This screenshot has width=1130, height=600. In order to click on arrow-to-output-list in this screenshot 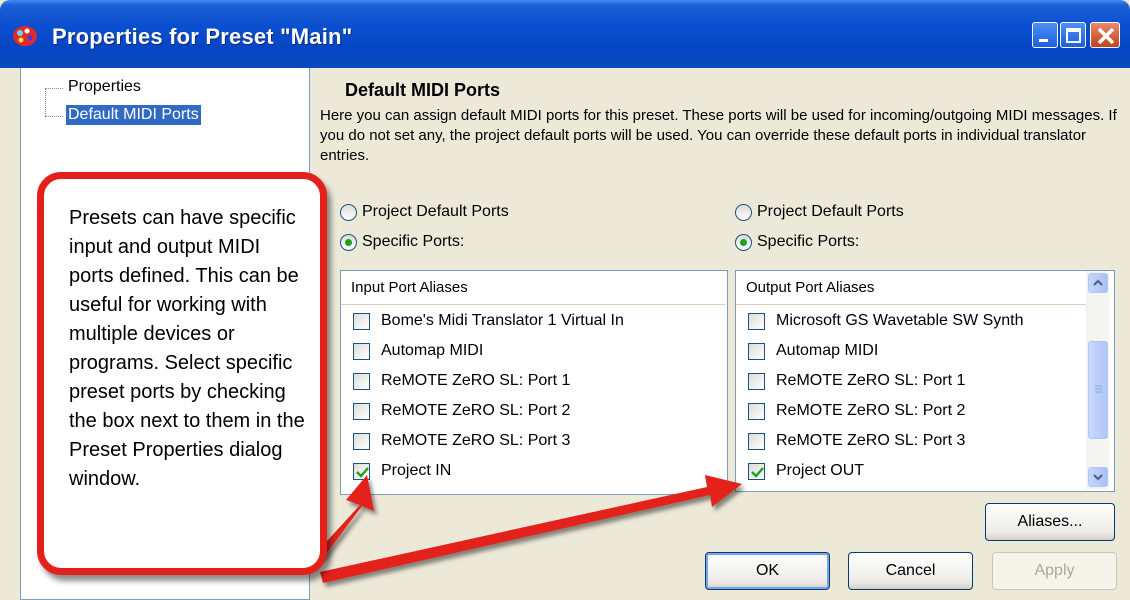, I will do `click(531, 529)`.